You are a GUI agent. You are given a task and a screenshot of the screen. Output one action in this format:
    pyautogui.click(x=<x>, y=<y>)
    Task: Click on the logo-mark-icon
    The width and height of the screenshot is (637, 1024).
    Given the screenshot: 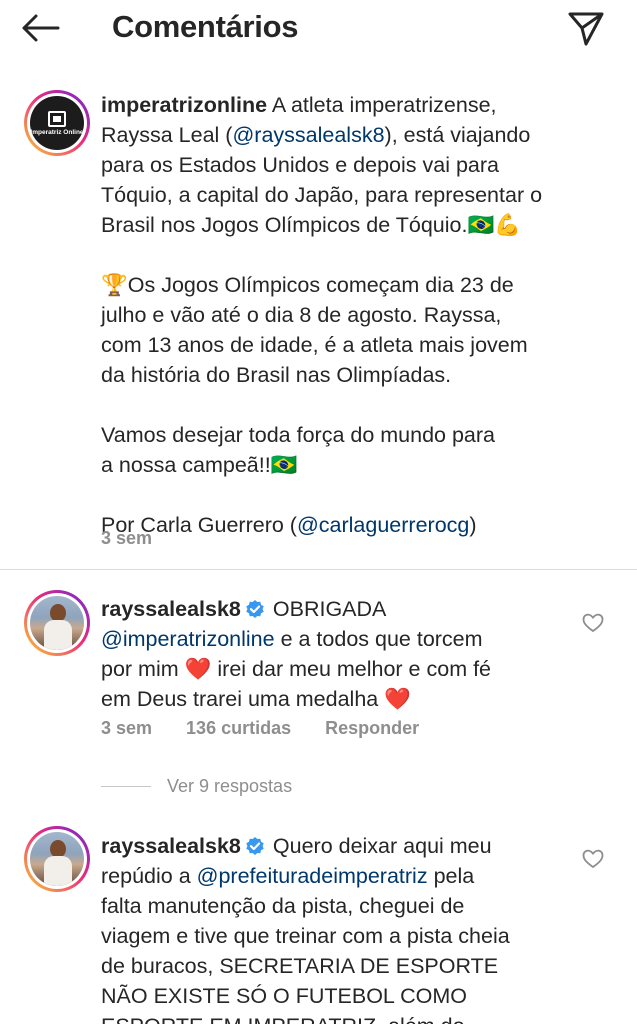 What is the action you would take?
    pyautogui.click(x=57, y=118)
    